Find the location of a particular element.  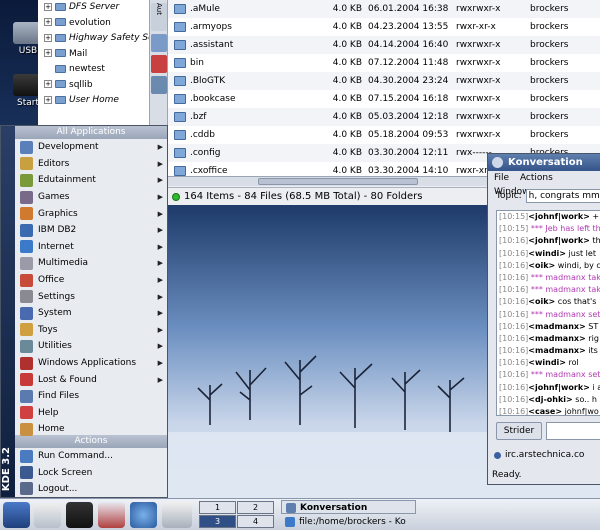

menu-item-system: System ▶ is located at coordinates (91, 313).